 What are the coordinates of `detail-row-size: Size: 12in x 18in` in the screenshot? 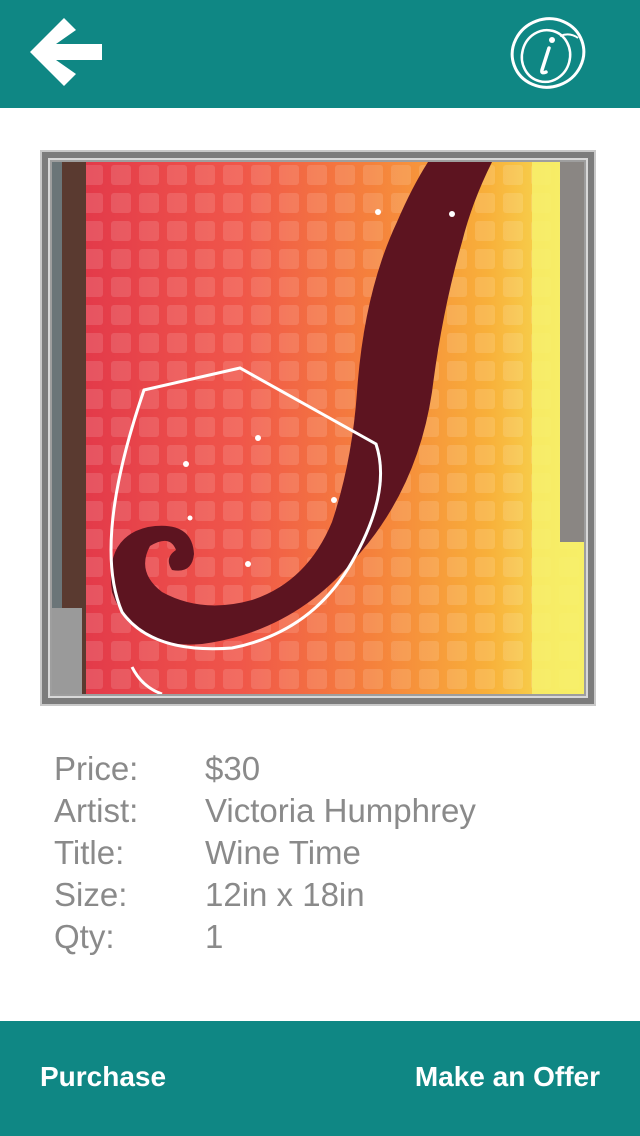 It's located at (334, 895).